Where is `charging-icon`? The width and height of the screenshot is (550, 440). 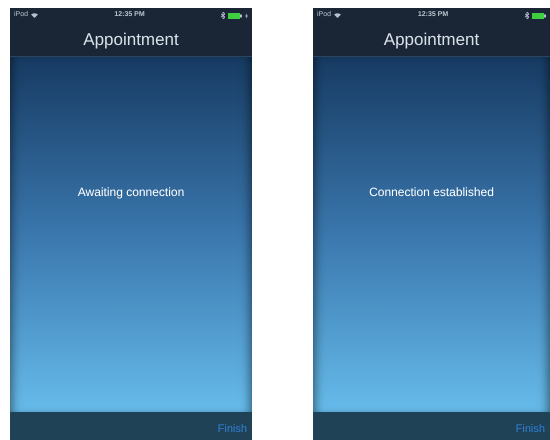 charging-icon is located at coordinates (246, 15).